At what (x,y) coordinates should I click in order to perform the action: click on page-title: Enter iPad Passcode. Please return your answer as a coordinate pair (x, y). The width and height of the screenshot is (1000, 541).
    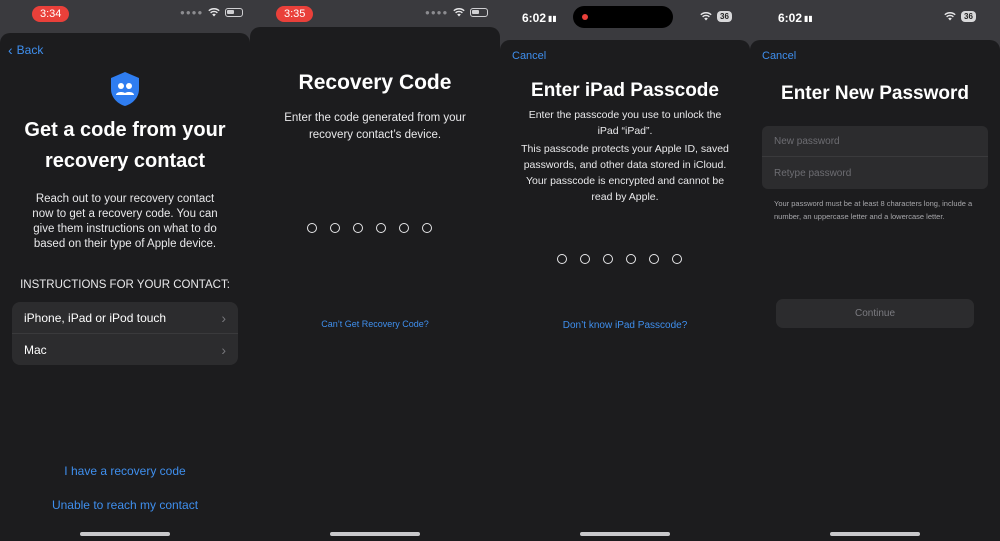
    Looking at the image, I should click on (625, 90).